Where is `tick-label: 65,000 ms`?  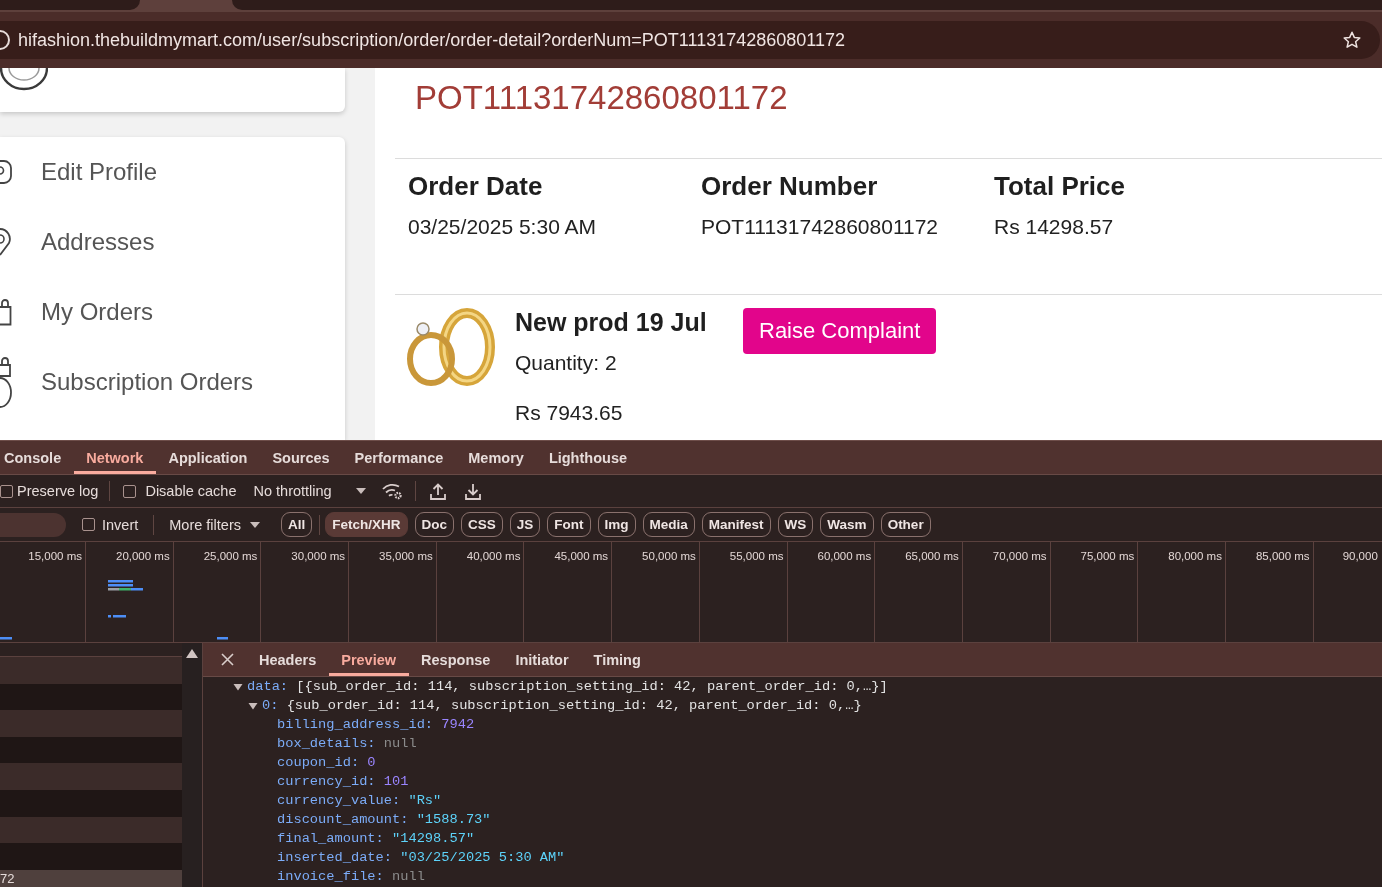 tick-label: 65,000 ms is located at coordinates (932, 556).